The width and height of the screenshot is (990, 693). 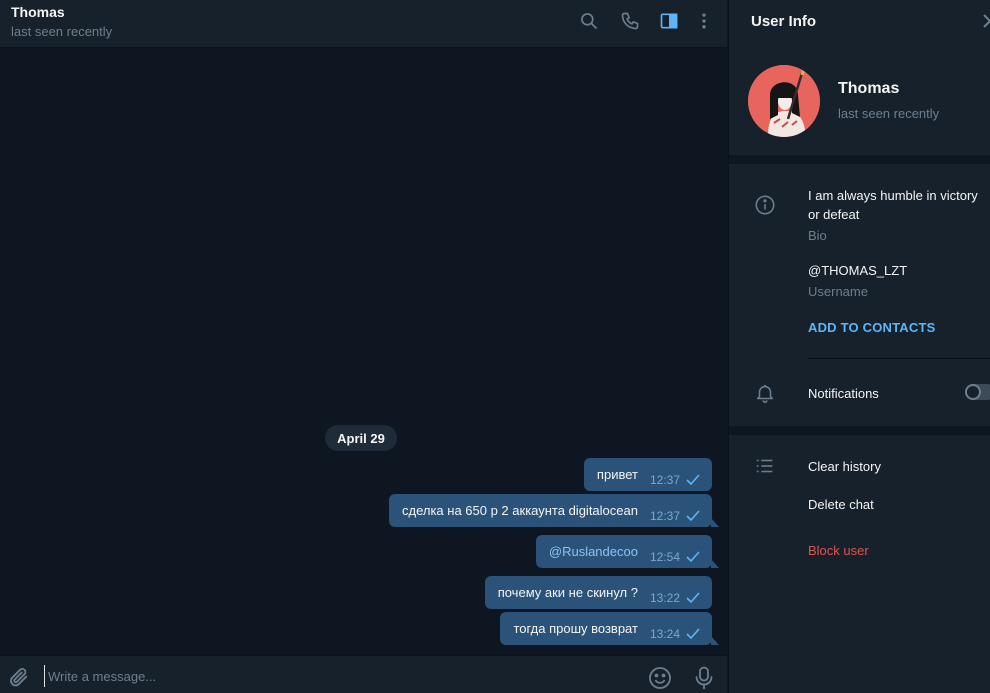 What do you see at coordinates (519, 510) in the screenshot?
I see `message-text: сделка на 650 р 2 аккаунта digitalocean` at bounding box center [519, 510].